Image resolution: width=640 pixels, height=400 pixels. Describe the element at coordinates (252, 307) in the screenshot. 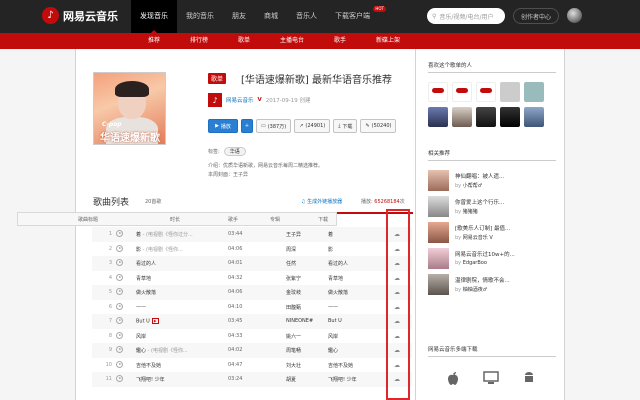

I see `table-row: 6 —— 04:10 田馥甄 —— ☁` at that location.